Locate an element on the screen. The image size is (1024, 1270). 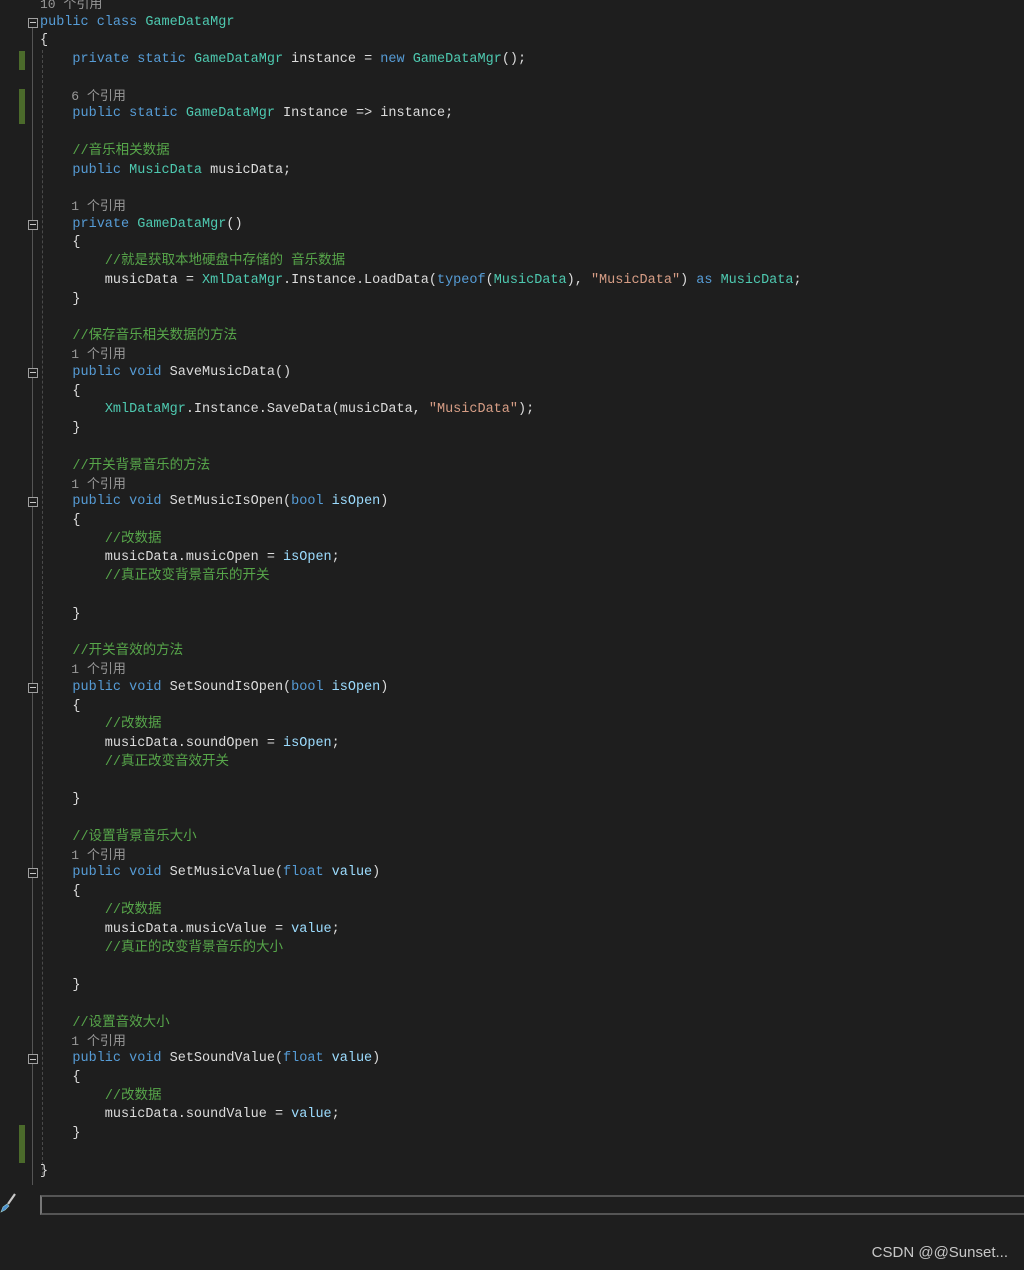
token: "MusicData" is located at coordinates (473, 410).